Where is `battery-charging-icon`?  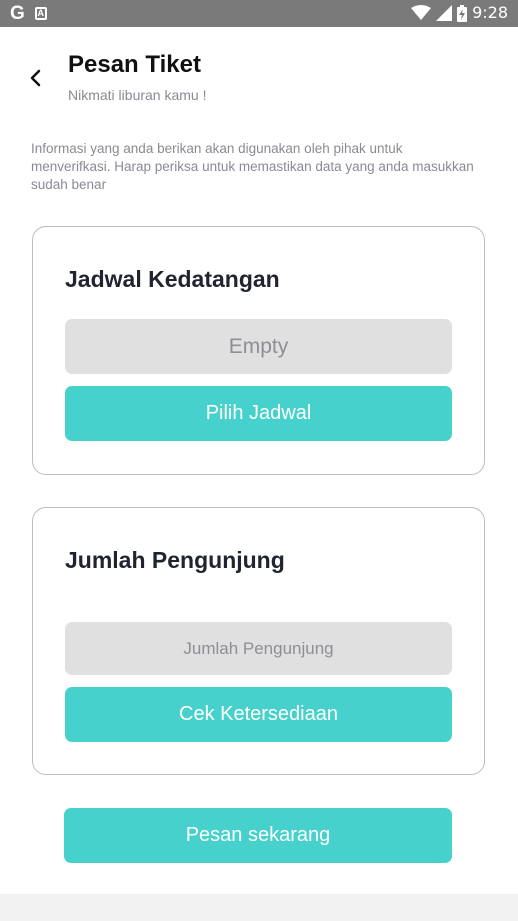 battery-charging-icon is located at coordinates (462, 13).